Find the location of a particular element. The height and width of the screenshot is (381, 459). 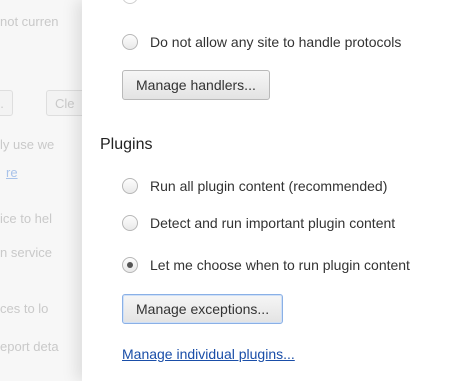

background-text: ces to lo is located at coordinates (24, 308).